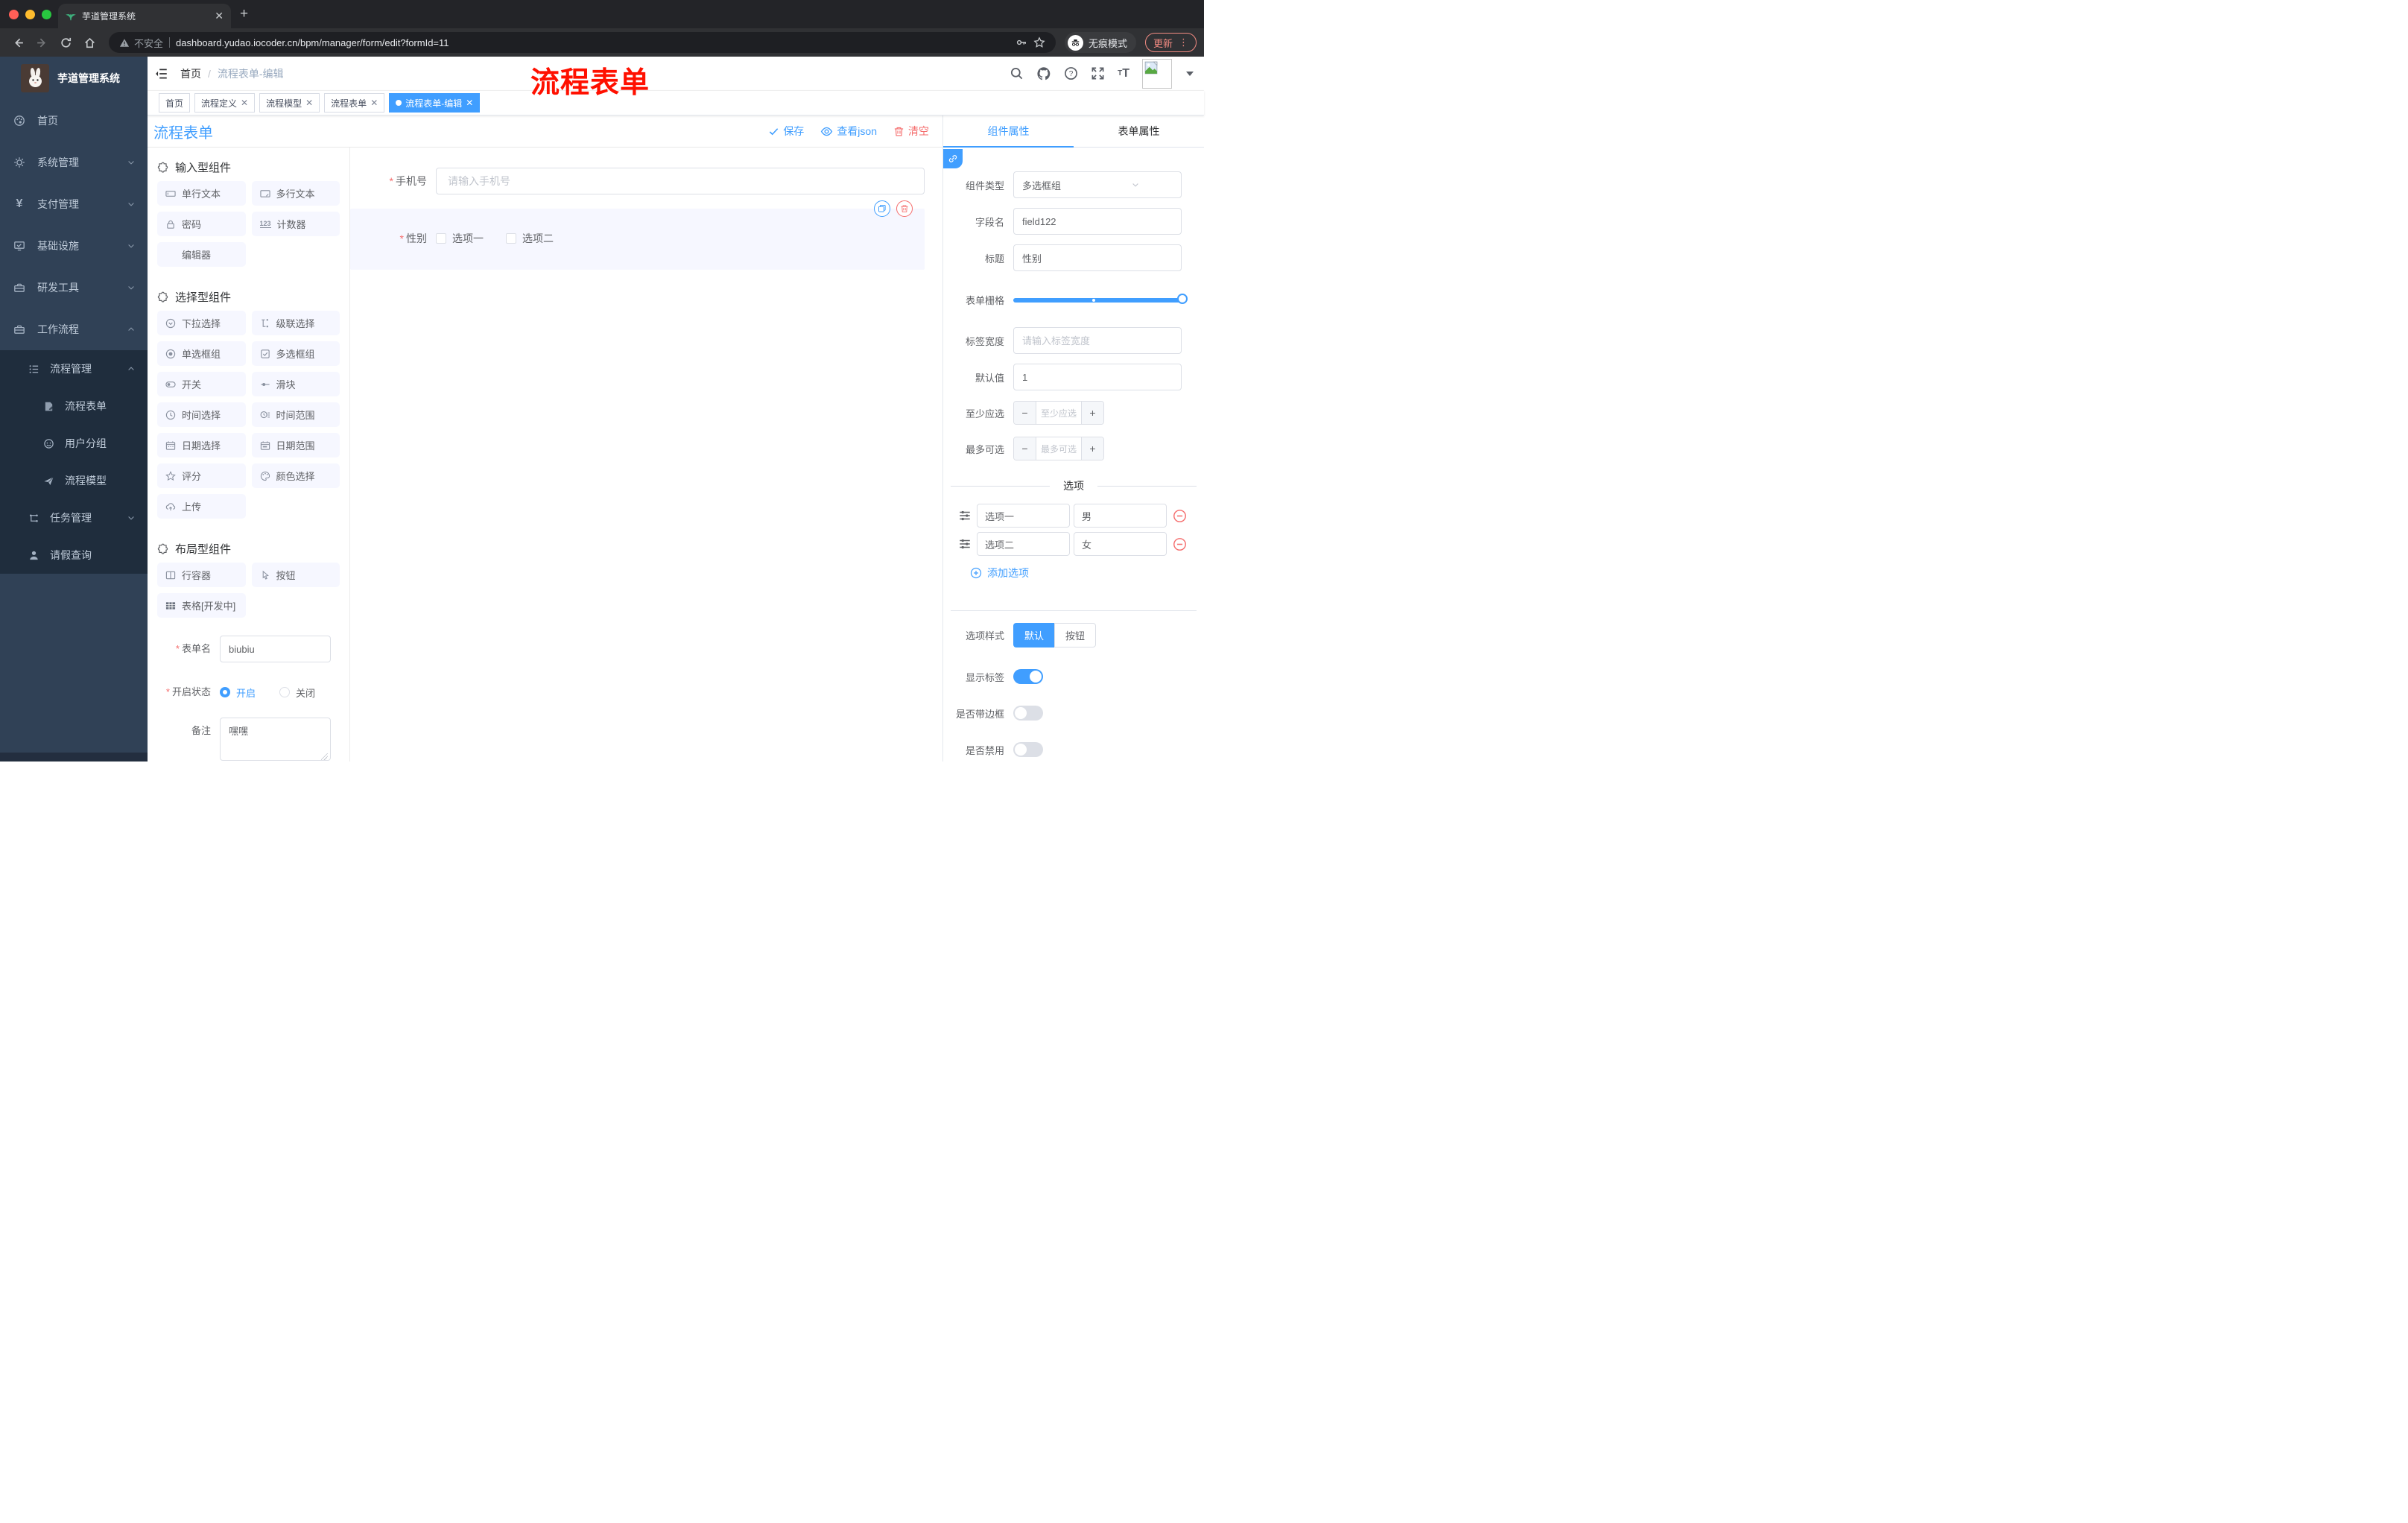 The height and width of the screenshot is (1523, 2408). Describe the element at coordinates (435, 103) in the screenshot. I see `tag-process-form-edit: 流程表单-编辑 ✕` at that location.